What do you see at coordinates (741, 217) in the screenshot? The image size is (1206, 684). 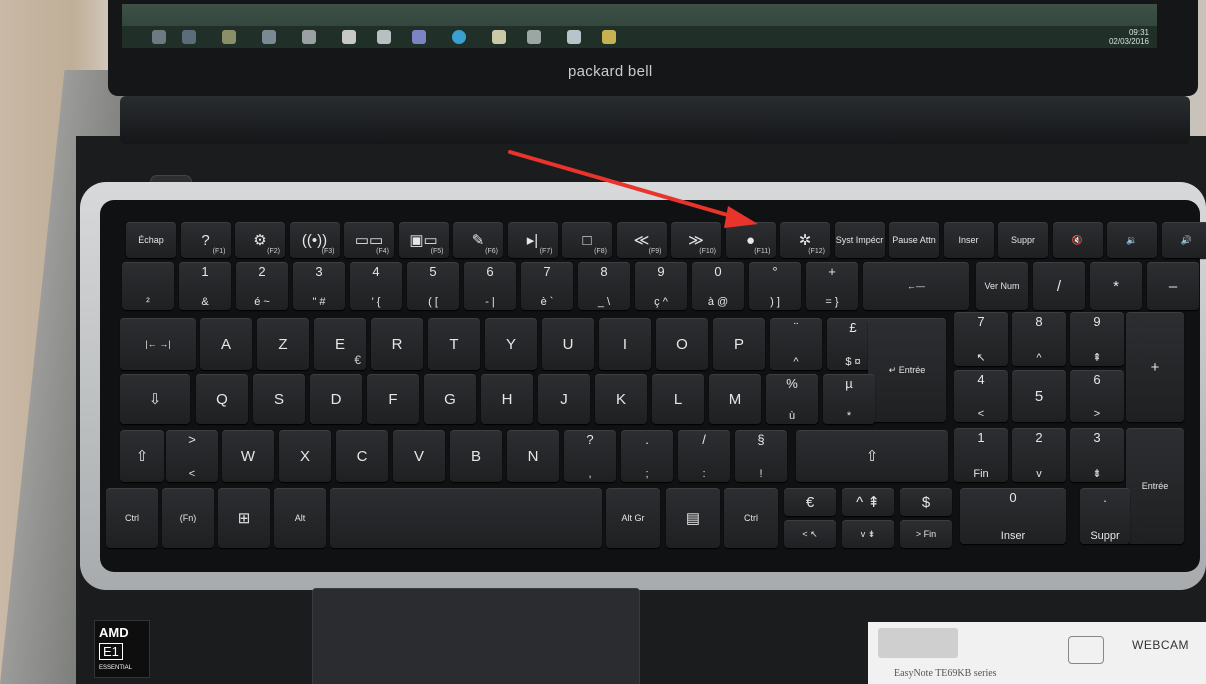 I see `arrow-head` at bounding box center [741, 217].